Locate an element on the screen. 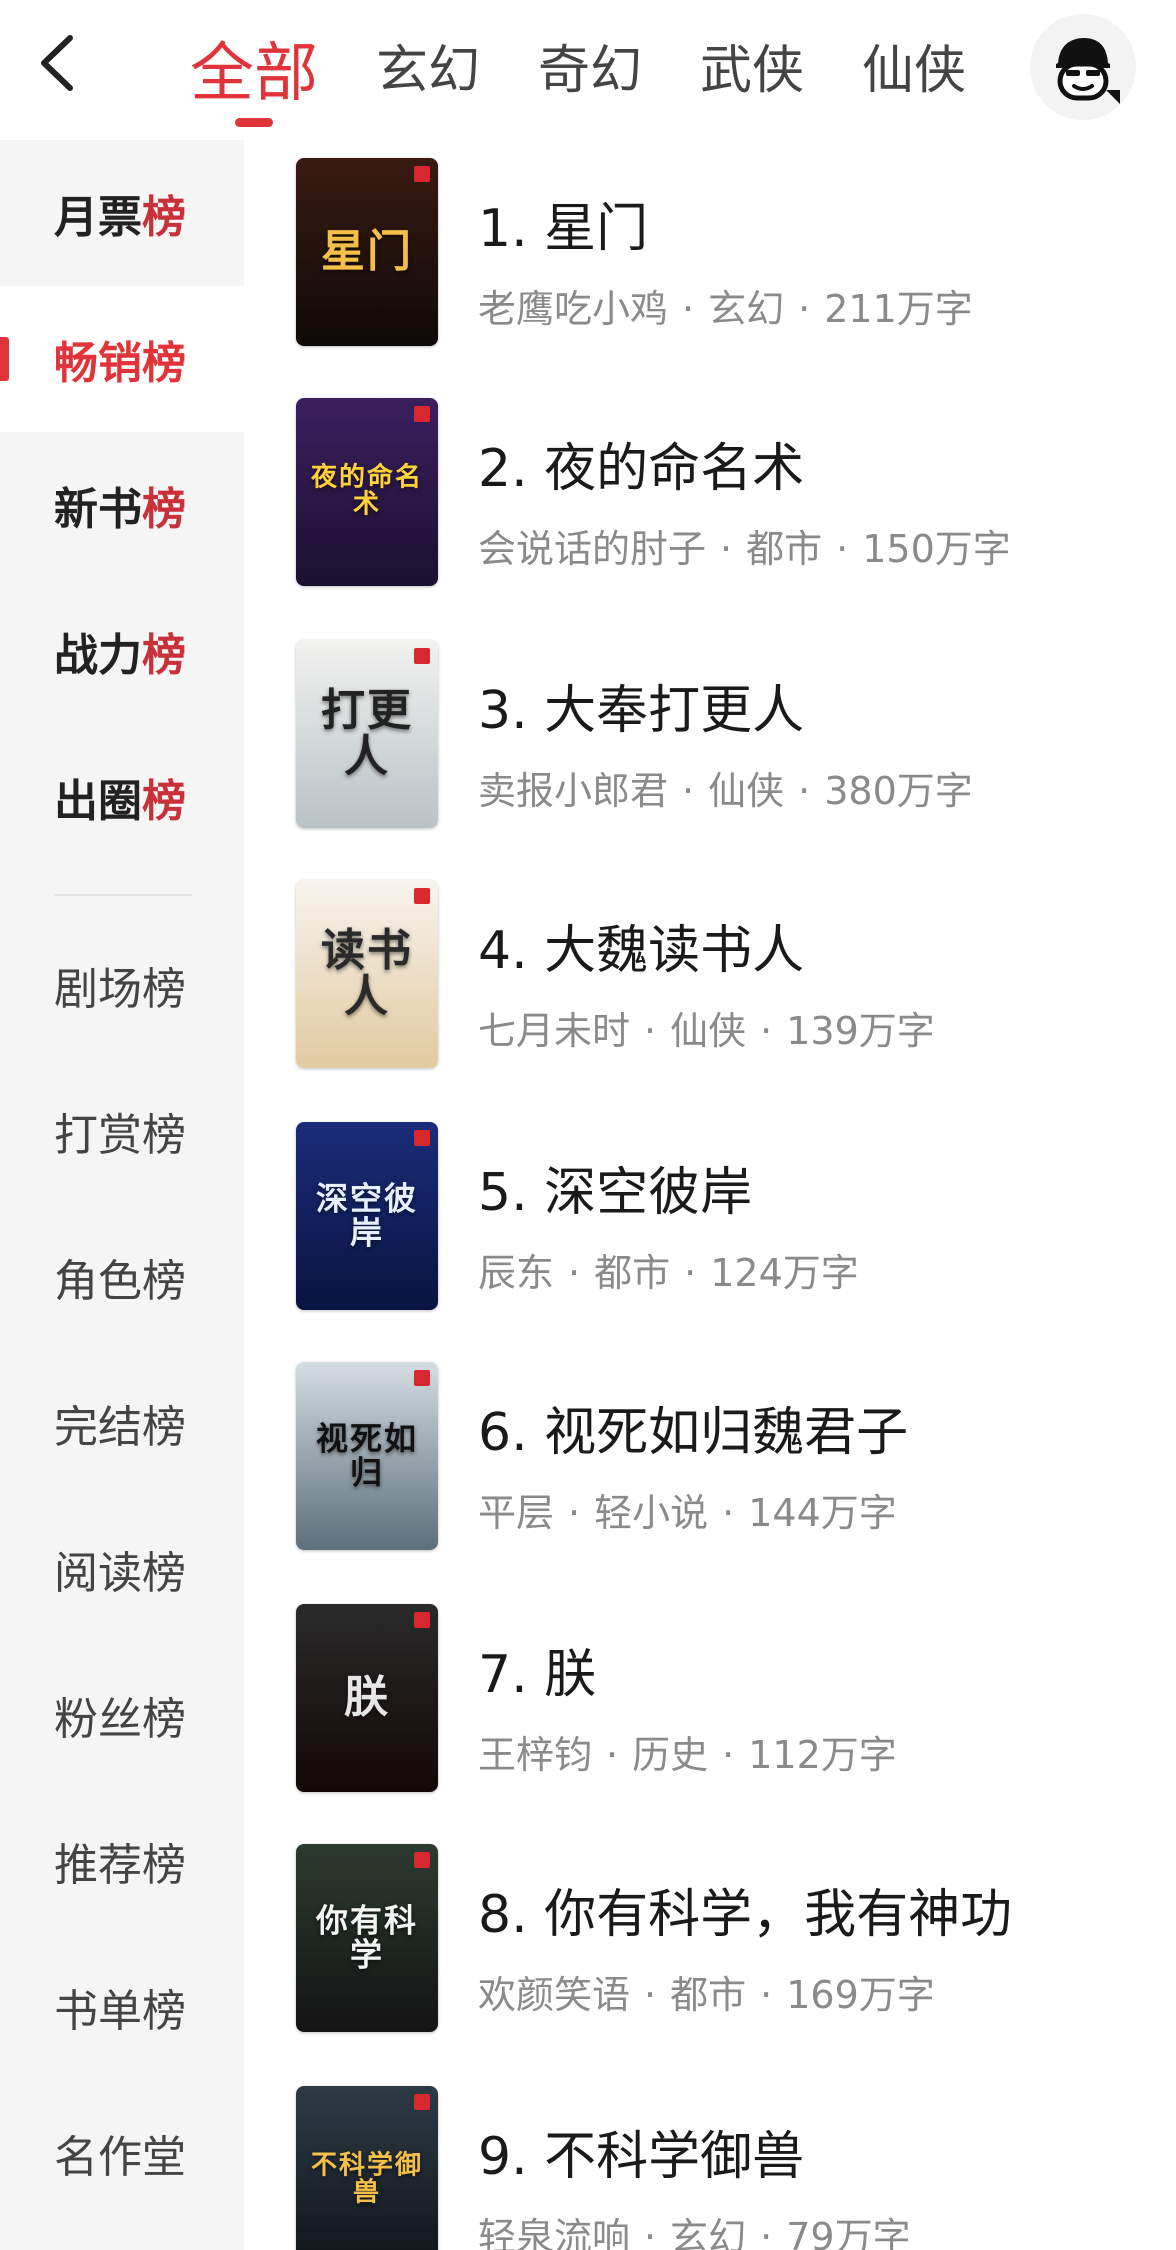 The width and height of the screenshot is (1176, 2250). book-cover: 读书人 is located at coordinates (367, 974).